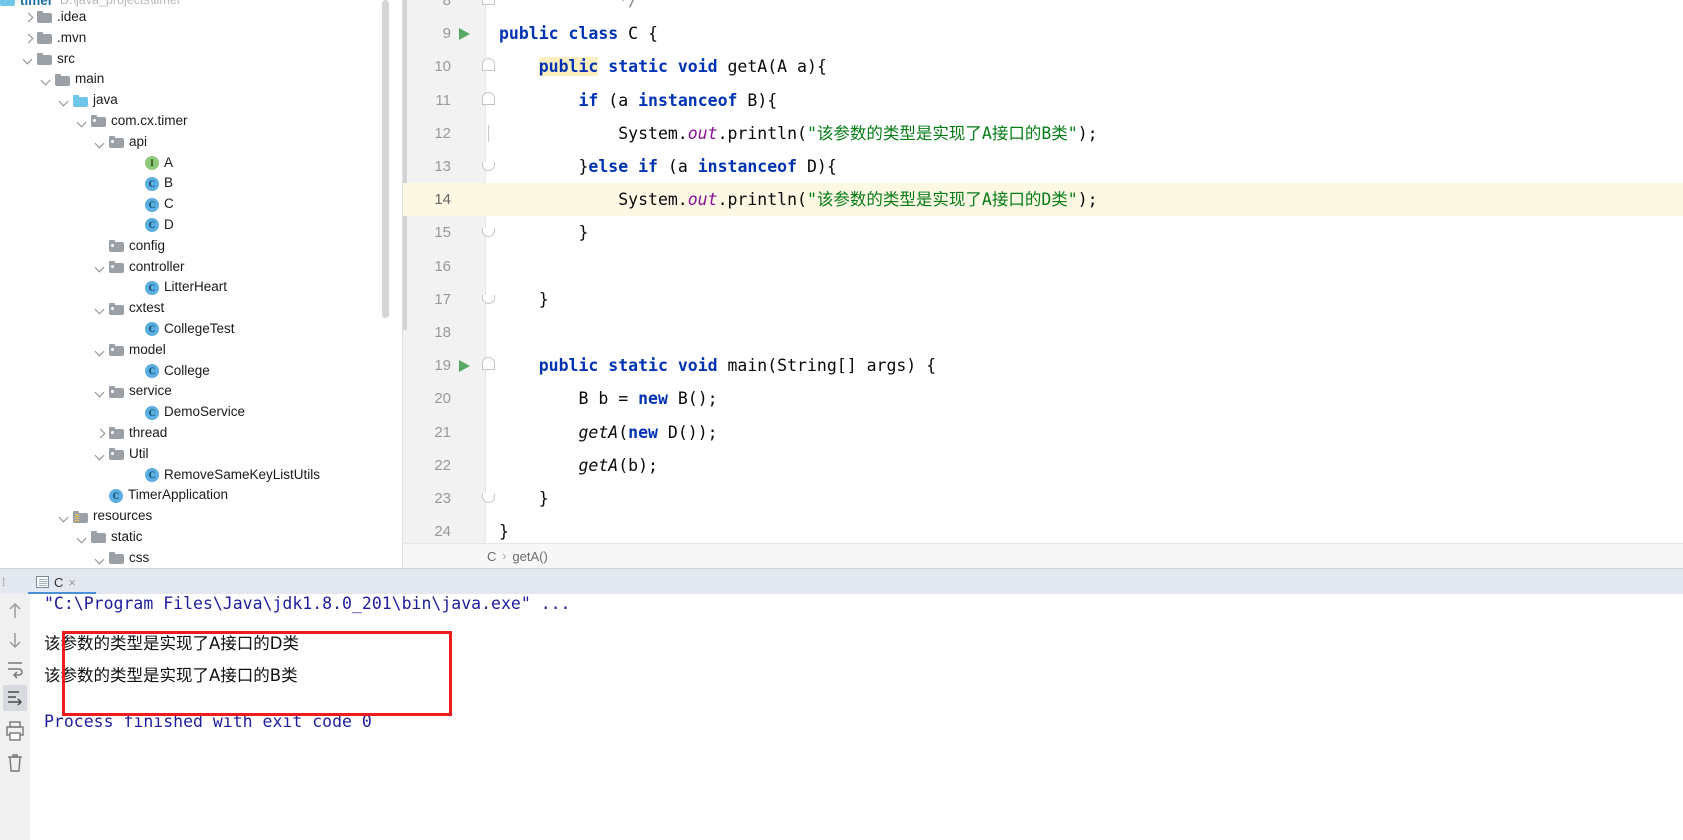  What do you see at coordinates (442, 366) in the screenshot?
I see `line-number: 19` at bounding box center [442, 366].